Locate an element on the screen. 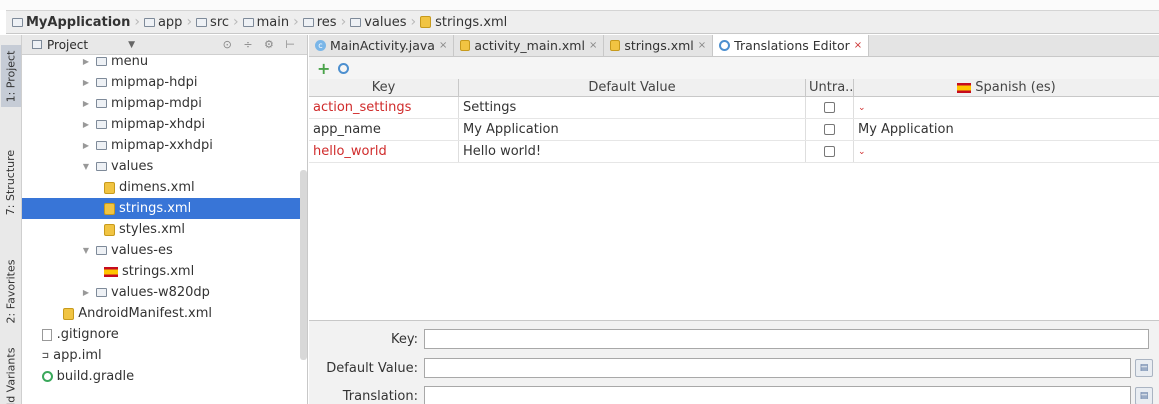  tree-item-label: mipmap-xxhdpi is located at coordinates (162, 145).